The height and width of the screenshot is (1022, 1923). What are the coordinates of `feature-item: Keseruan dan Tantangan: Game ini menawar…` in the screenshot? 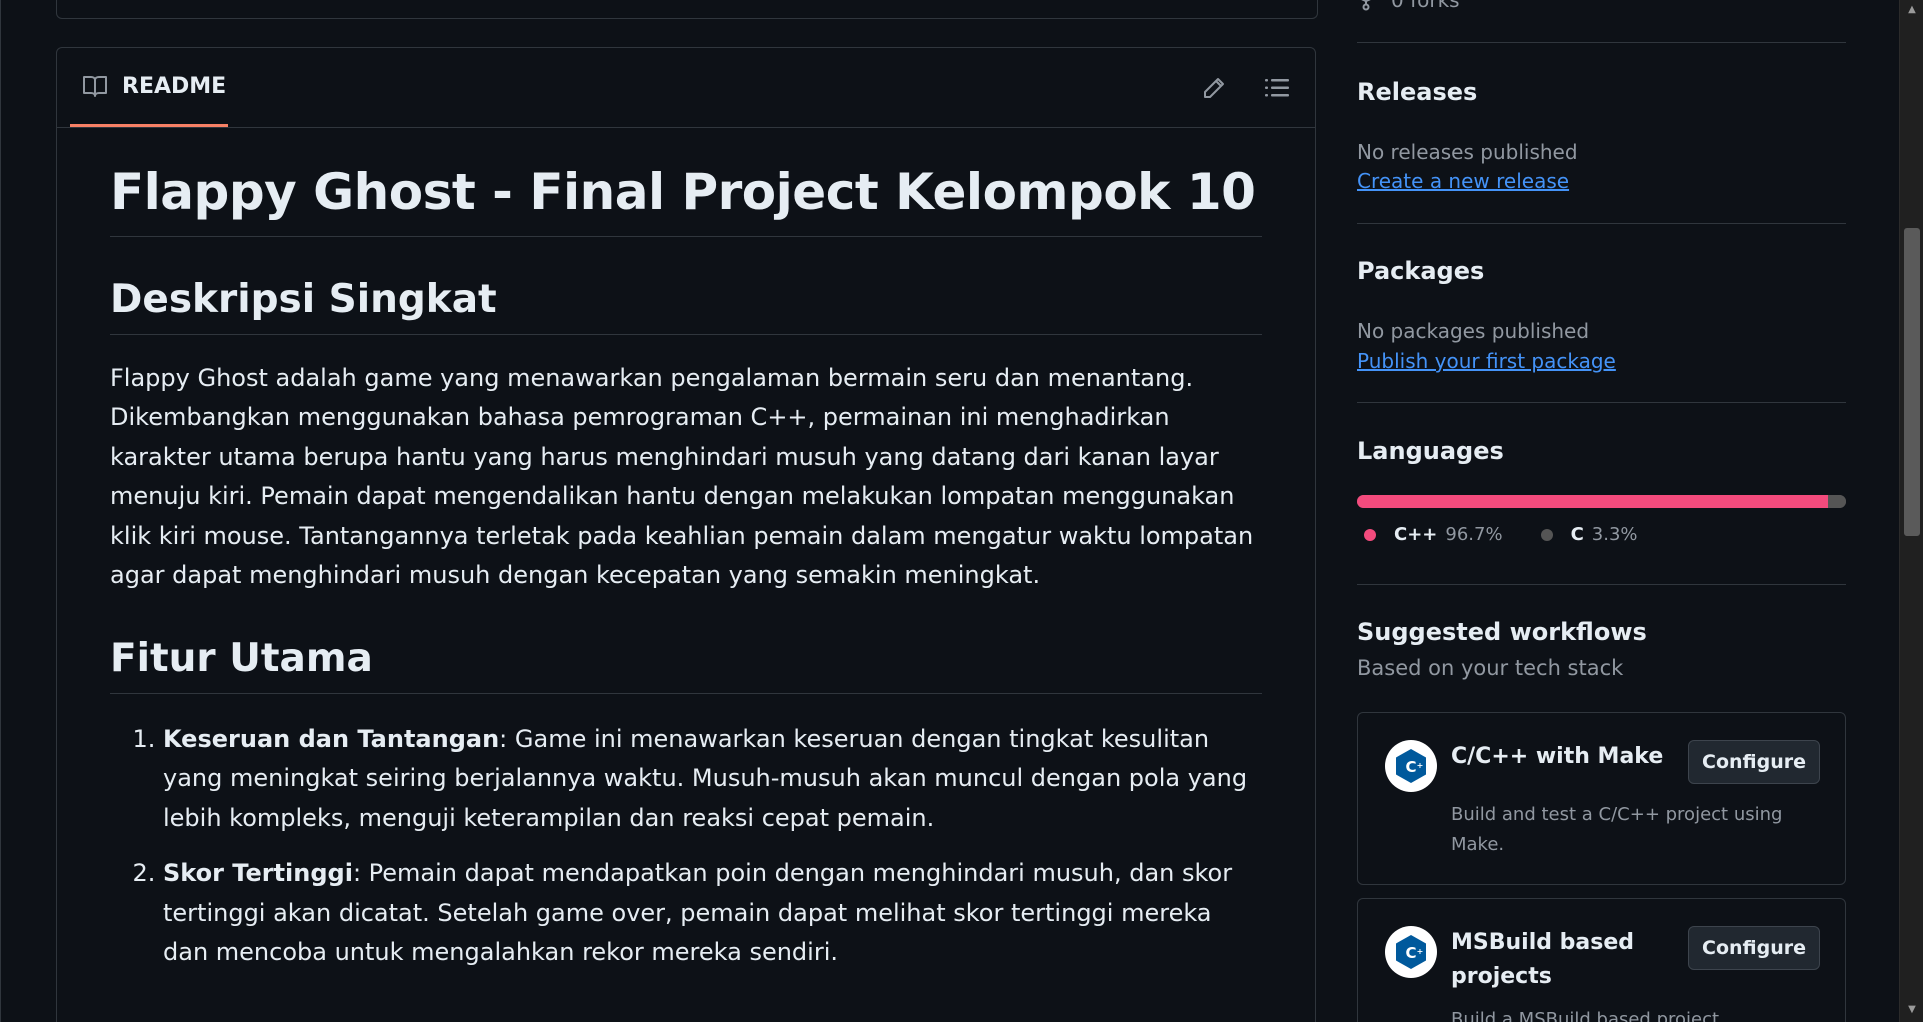 It's located at (712, 779).